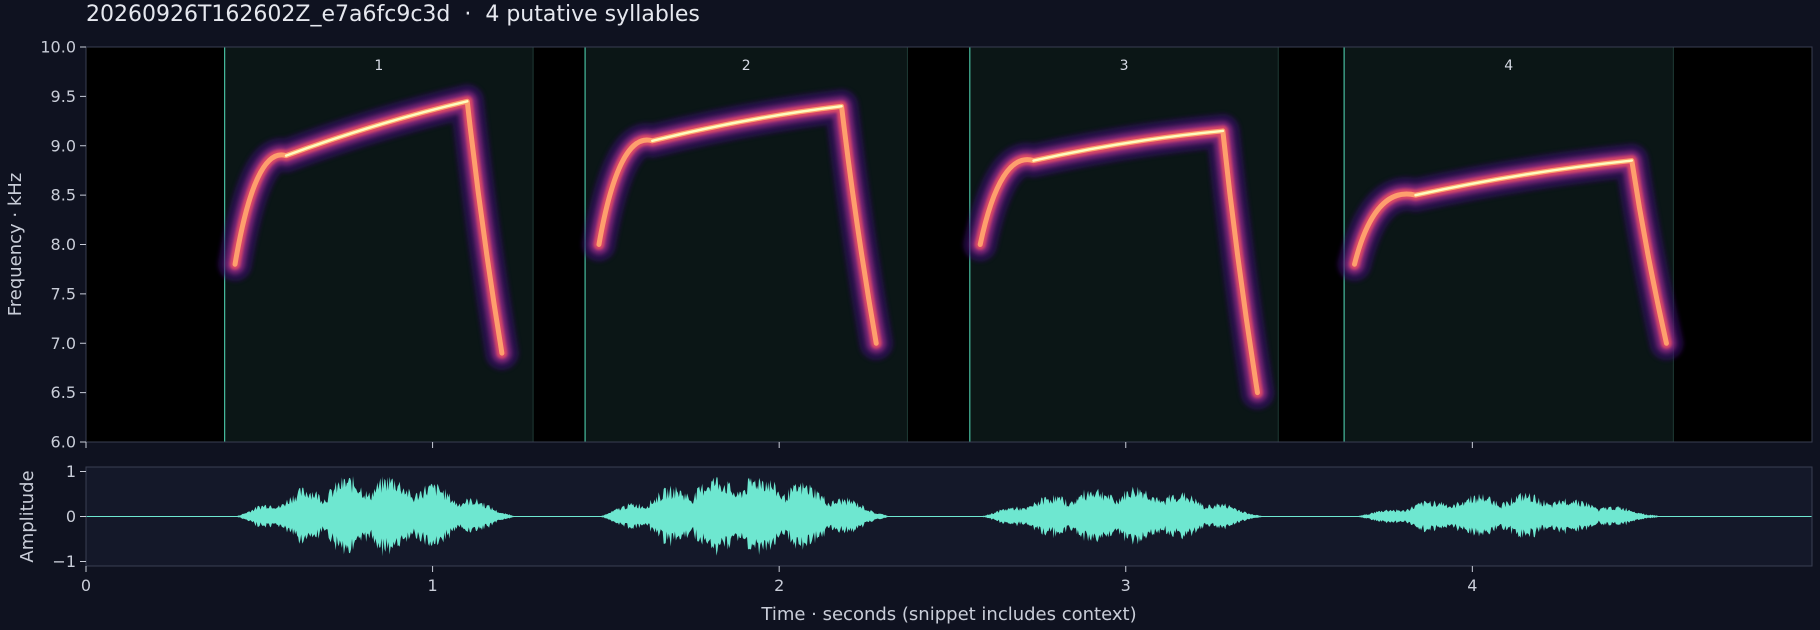 The width and height of the screenshot is (1820, 630). Describe the element at coordinates (63, 392) in the screenshot. I see `y-tick-label: 6.5` at that location.